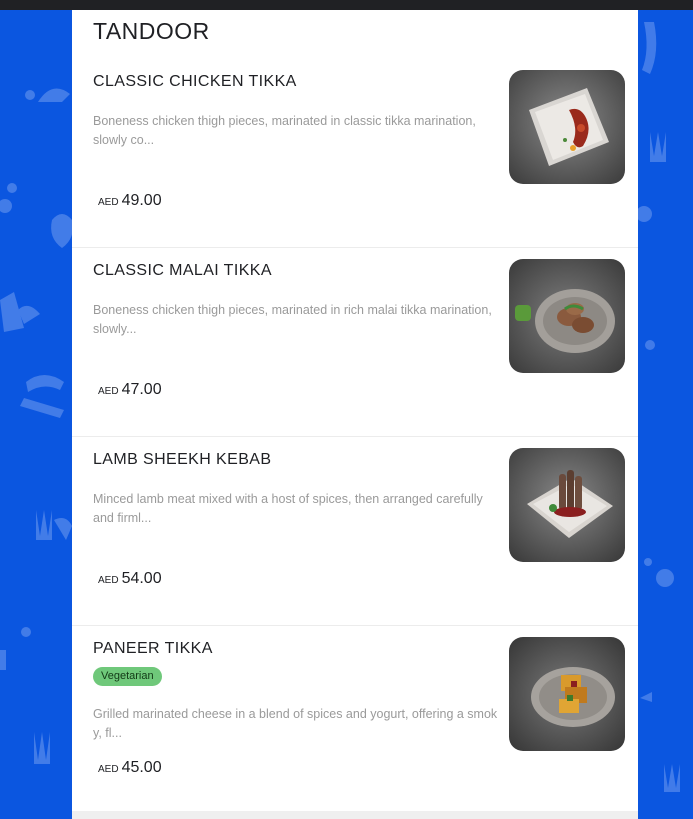 This screenshot has width=693, height=819. I want to click on item-price: AED 54.00, so click(130, 579).